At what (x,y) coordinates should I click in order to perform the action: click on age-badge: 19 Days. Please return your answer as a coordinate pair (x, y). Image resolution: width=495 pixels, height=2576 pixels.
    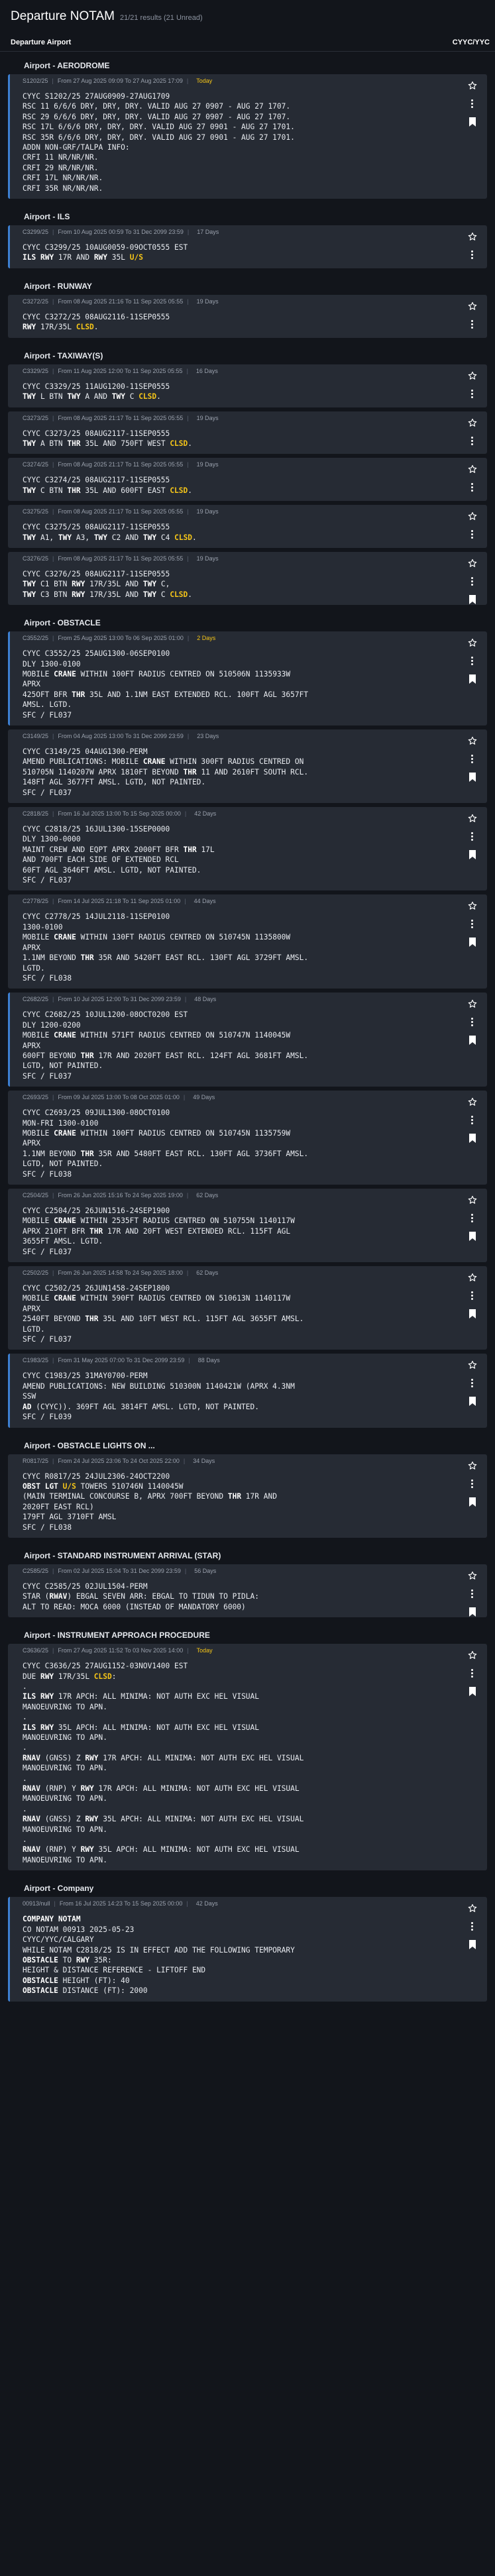
    Looking at the image, I should click on (207, 558).